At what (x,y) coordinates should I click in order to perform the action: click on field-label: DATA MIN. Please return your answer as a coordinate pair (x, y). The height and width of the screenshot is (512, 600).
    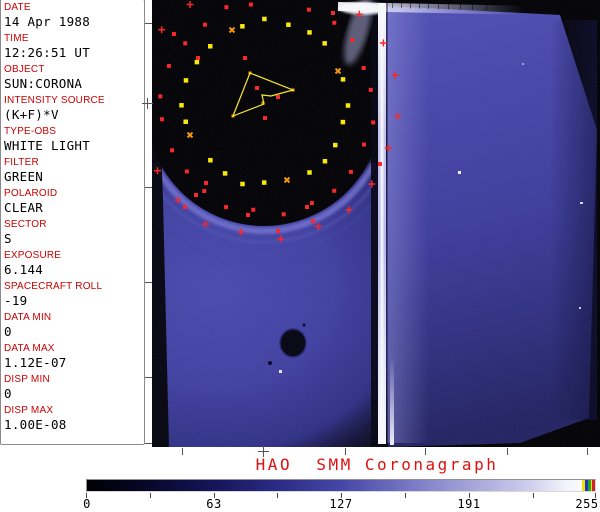
    Looking at the image, I should click on (28, 317).